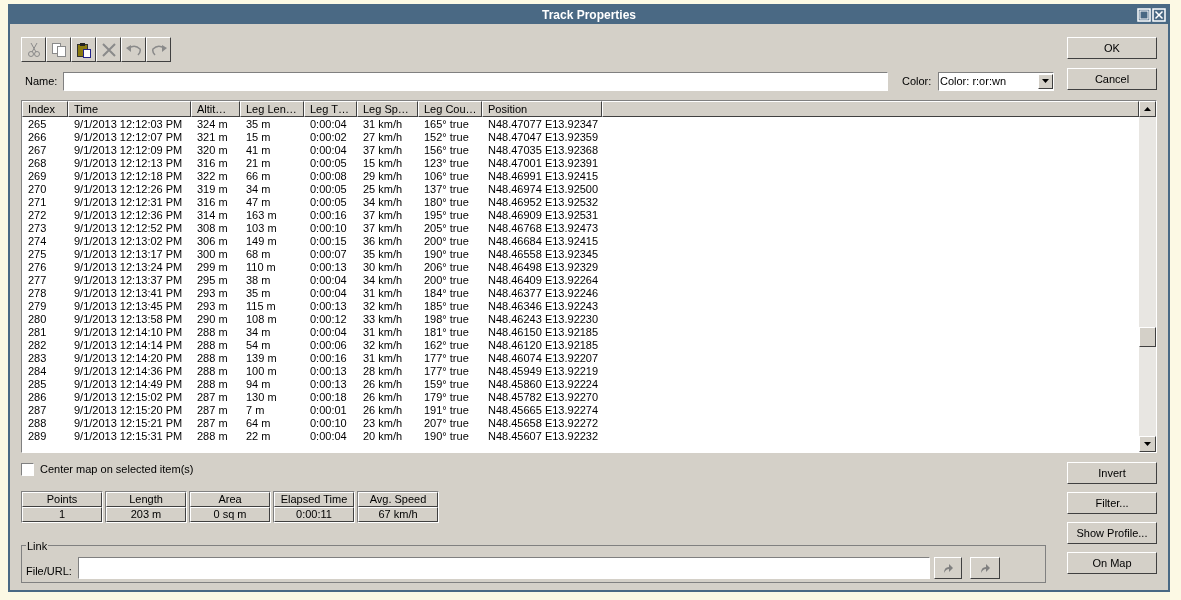  Describe the element at coordinates (580, 202) in the screenshot. I see `table-row: 271 9/1/2013 12:12:31 PM 316 m 47 m 0:00:05 34 km/h 180° true N48.46952 E13.92532` at that location.